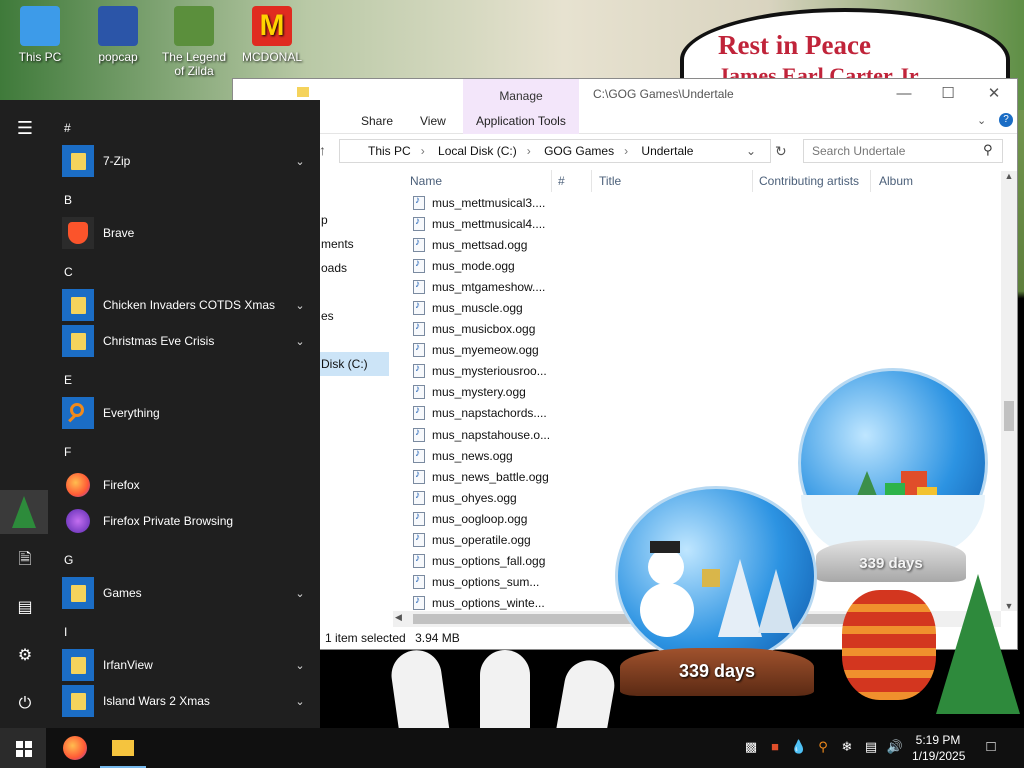  I want to click on tray-app-icon: ▩, so click(751, 747).